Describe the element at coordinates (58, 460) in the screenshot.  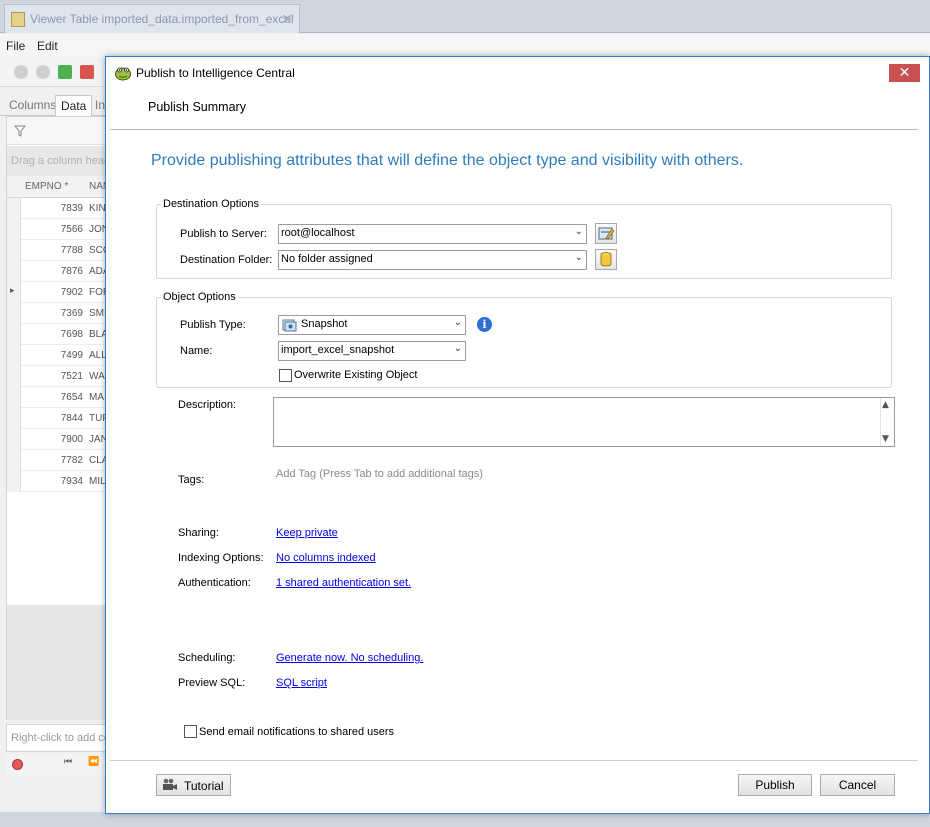
I see `table-row: 7782 CLA` at that location.